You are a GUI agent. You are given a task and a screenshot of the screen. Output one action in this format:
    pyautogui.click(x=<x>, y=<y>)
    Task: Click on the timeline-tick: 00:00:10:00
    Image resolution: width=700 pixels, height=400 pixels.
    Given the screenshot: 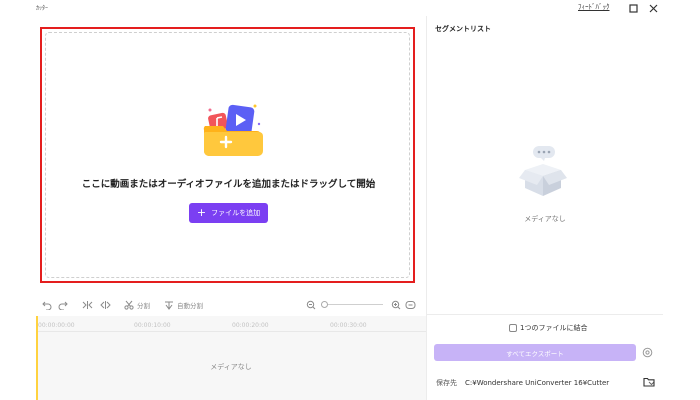 What is the action you would take?
    pyautogui.click(x=152, y=325)
    